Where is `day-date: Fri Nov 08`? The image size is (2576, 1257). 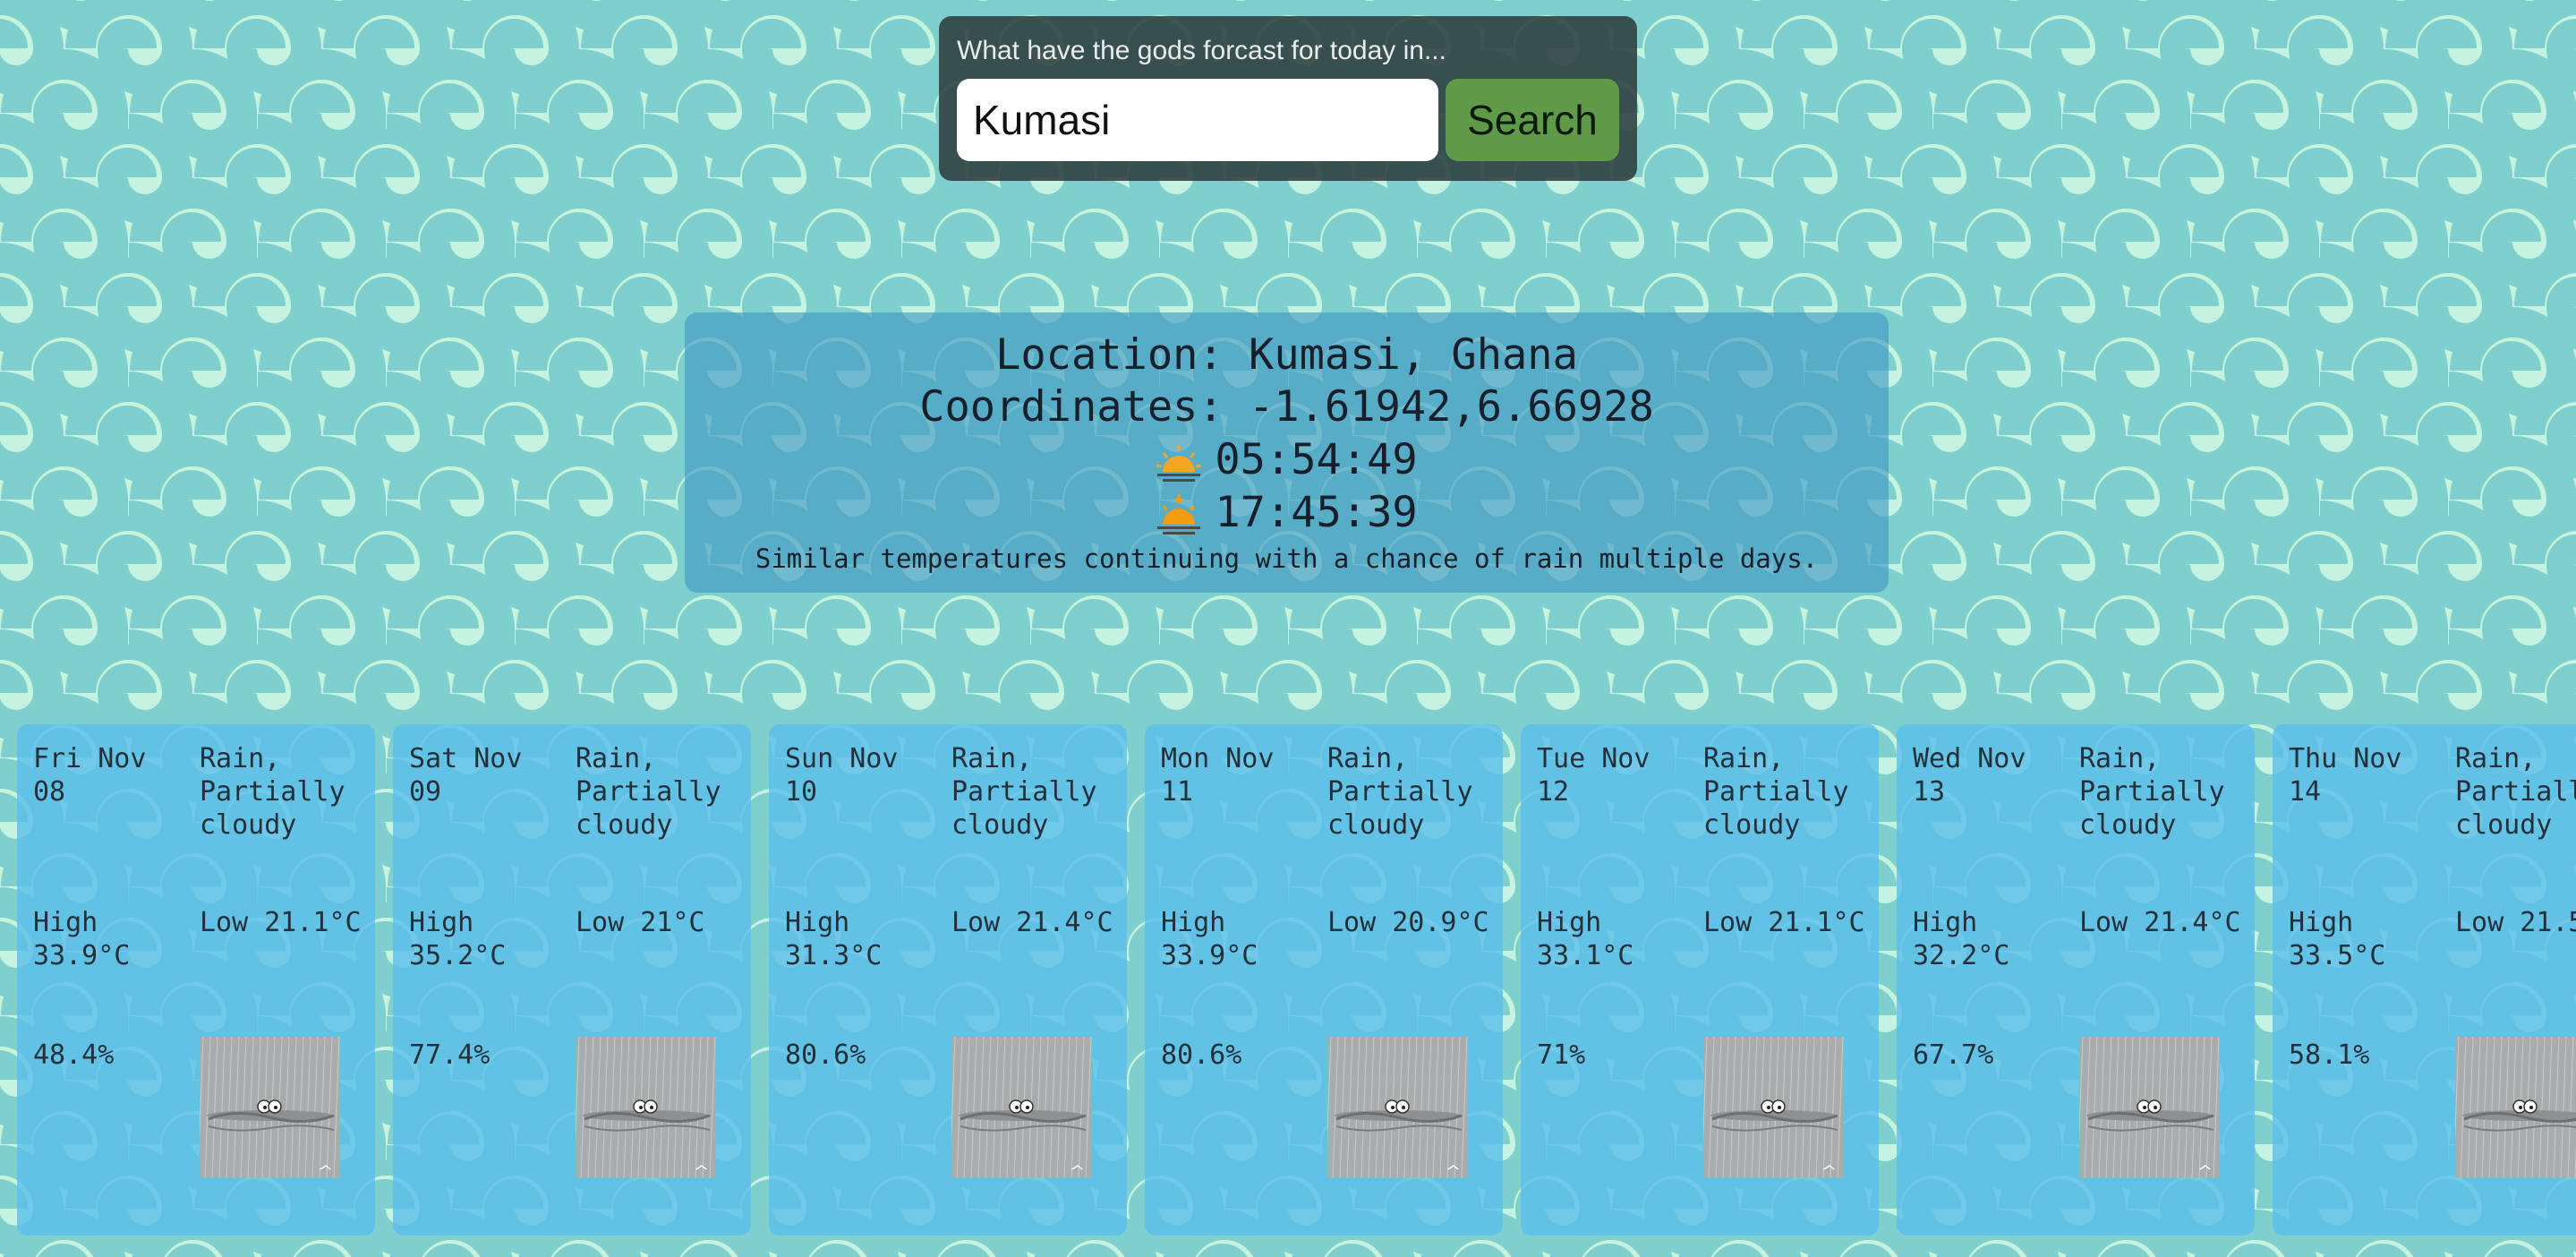 day-date: Fri Nov 08 is located at coordinates (90, 776).